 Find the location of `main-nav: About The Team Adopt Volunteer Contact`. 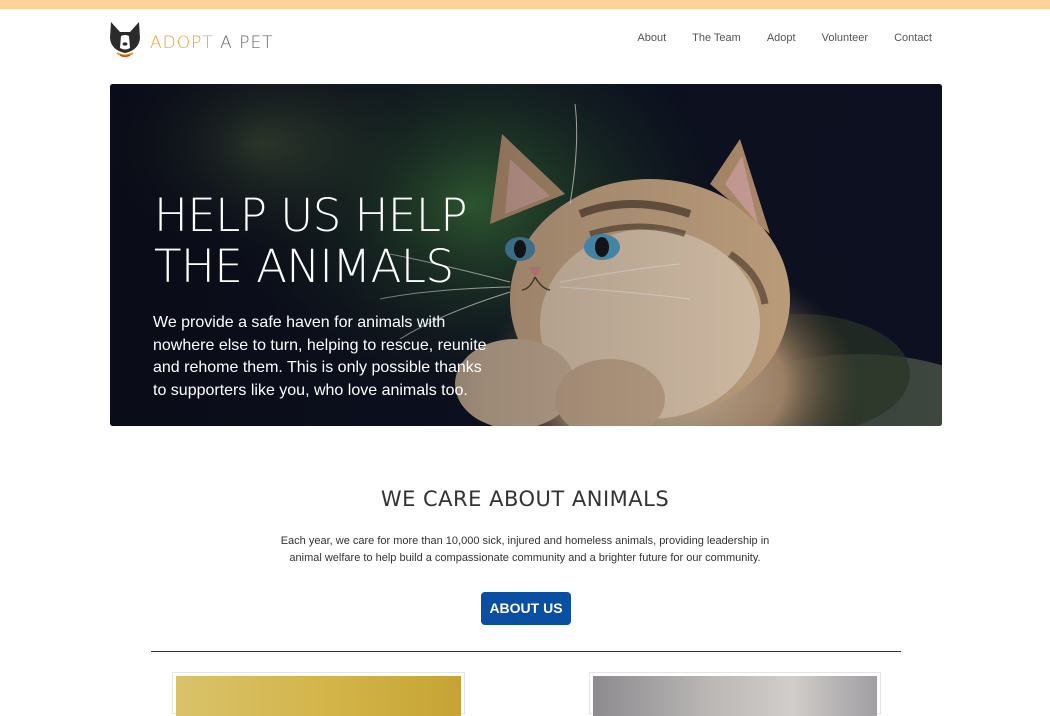

main-nav: About The Team Adopt Volunteer Contact is located at coordinates (771, 38).